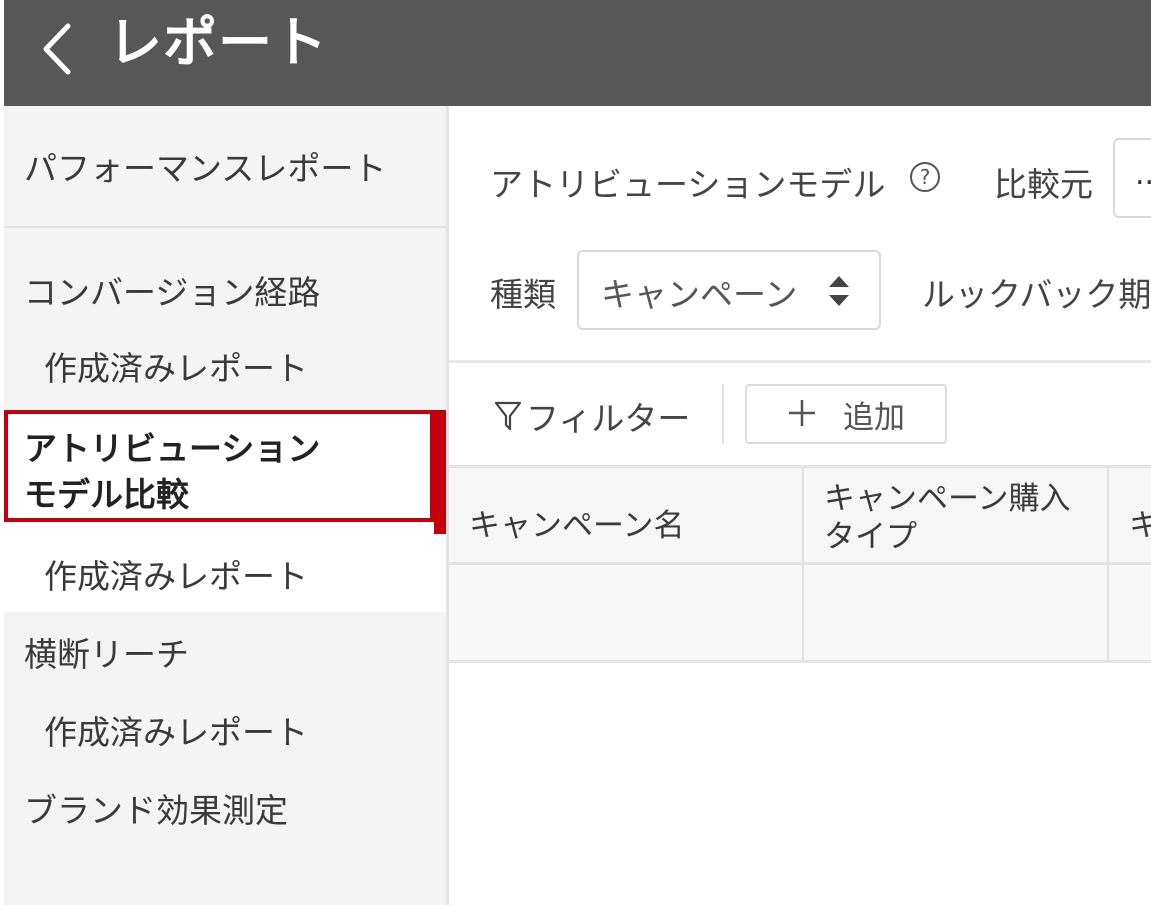 The width and height of the screenshot is (1151, 905). Describe the element at coordinates (245, 808) in the screenshot. I see `sidebar-item-brand-effect: ブランド効果測定` at that location.